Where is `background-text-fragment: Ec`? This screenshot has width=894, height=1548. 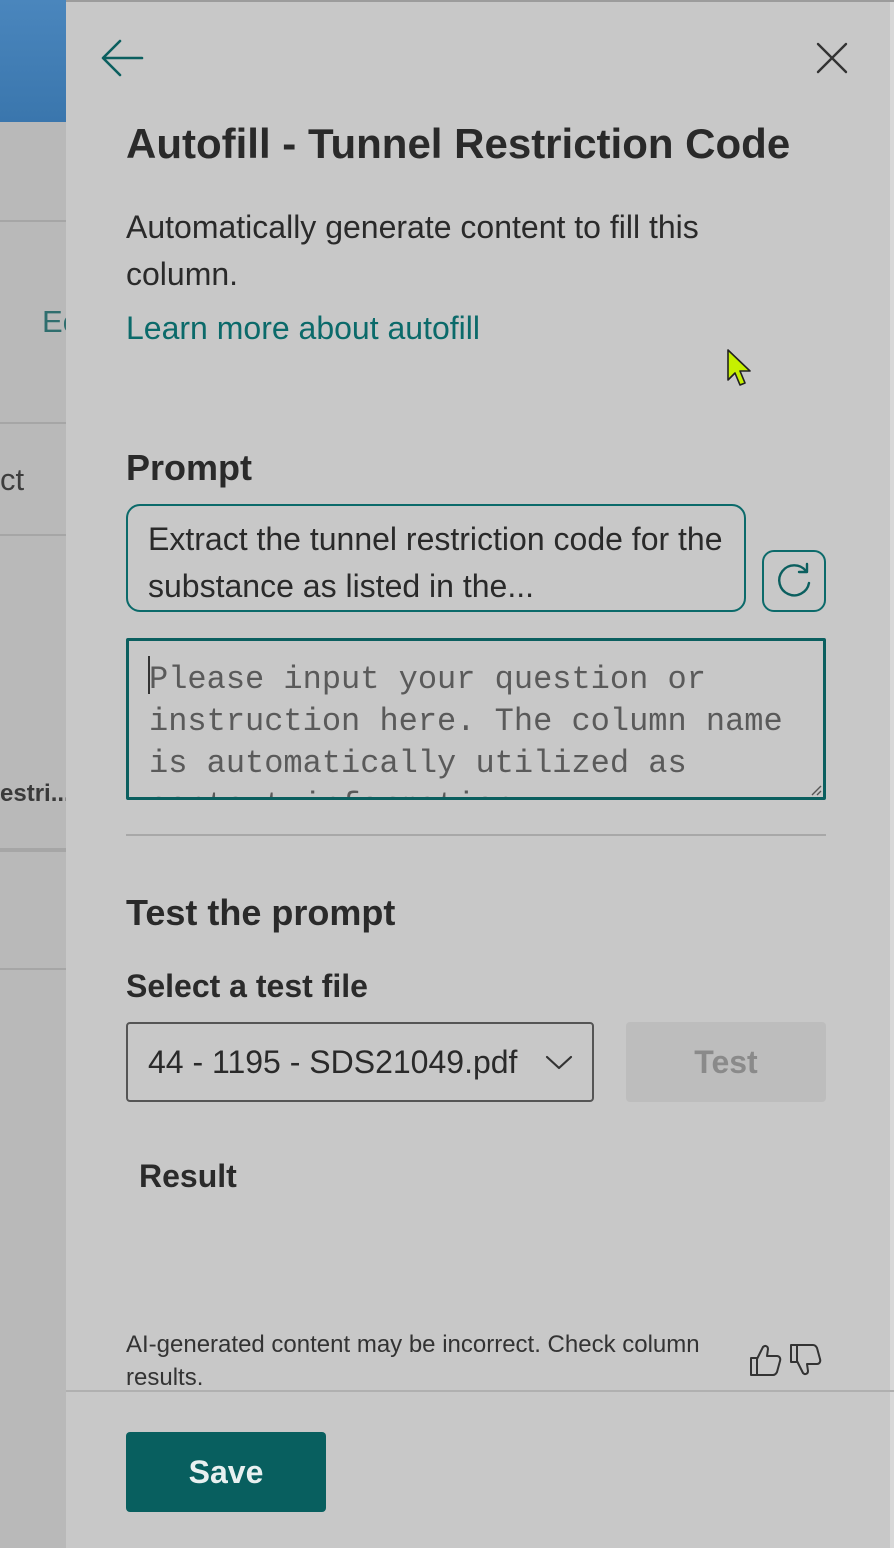
background-text-fragment: Ec is located at coordinates (54, 321).